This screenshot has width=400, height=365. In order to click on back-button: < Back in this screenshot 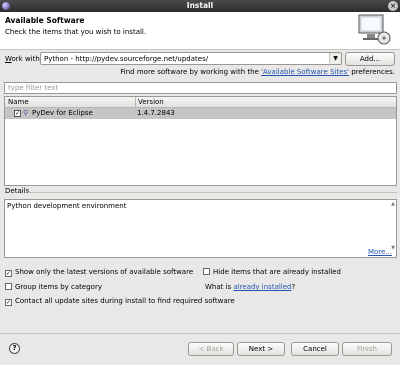, I will do `click(211, 349)`.